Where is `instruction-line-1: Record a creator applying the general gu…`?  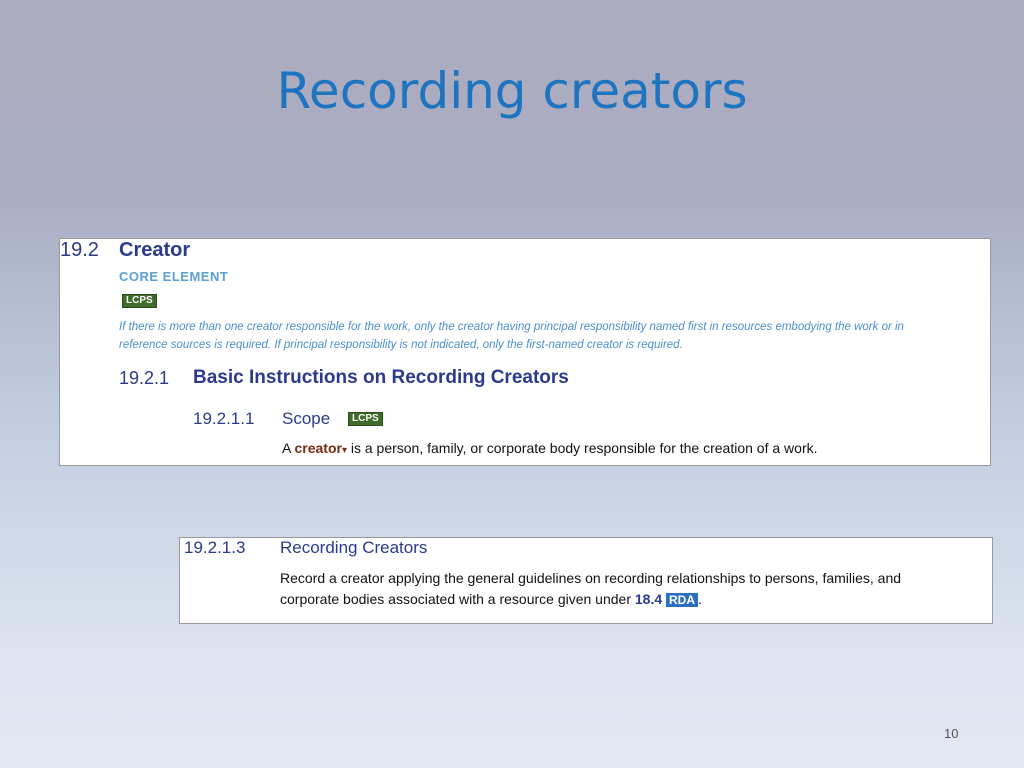
instruction-line-1: Record a creator applying the general gu… is located at coordinates (591, 578).